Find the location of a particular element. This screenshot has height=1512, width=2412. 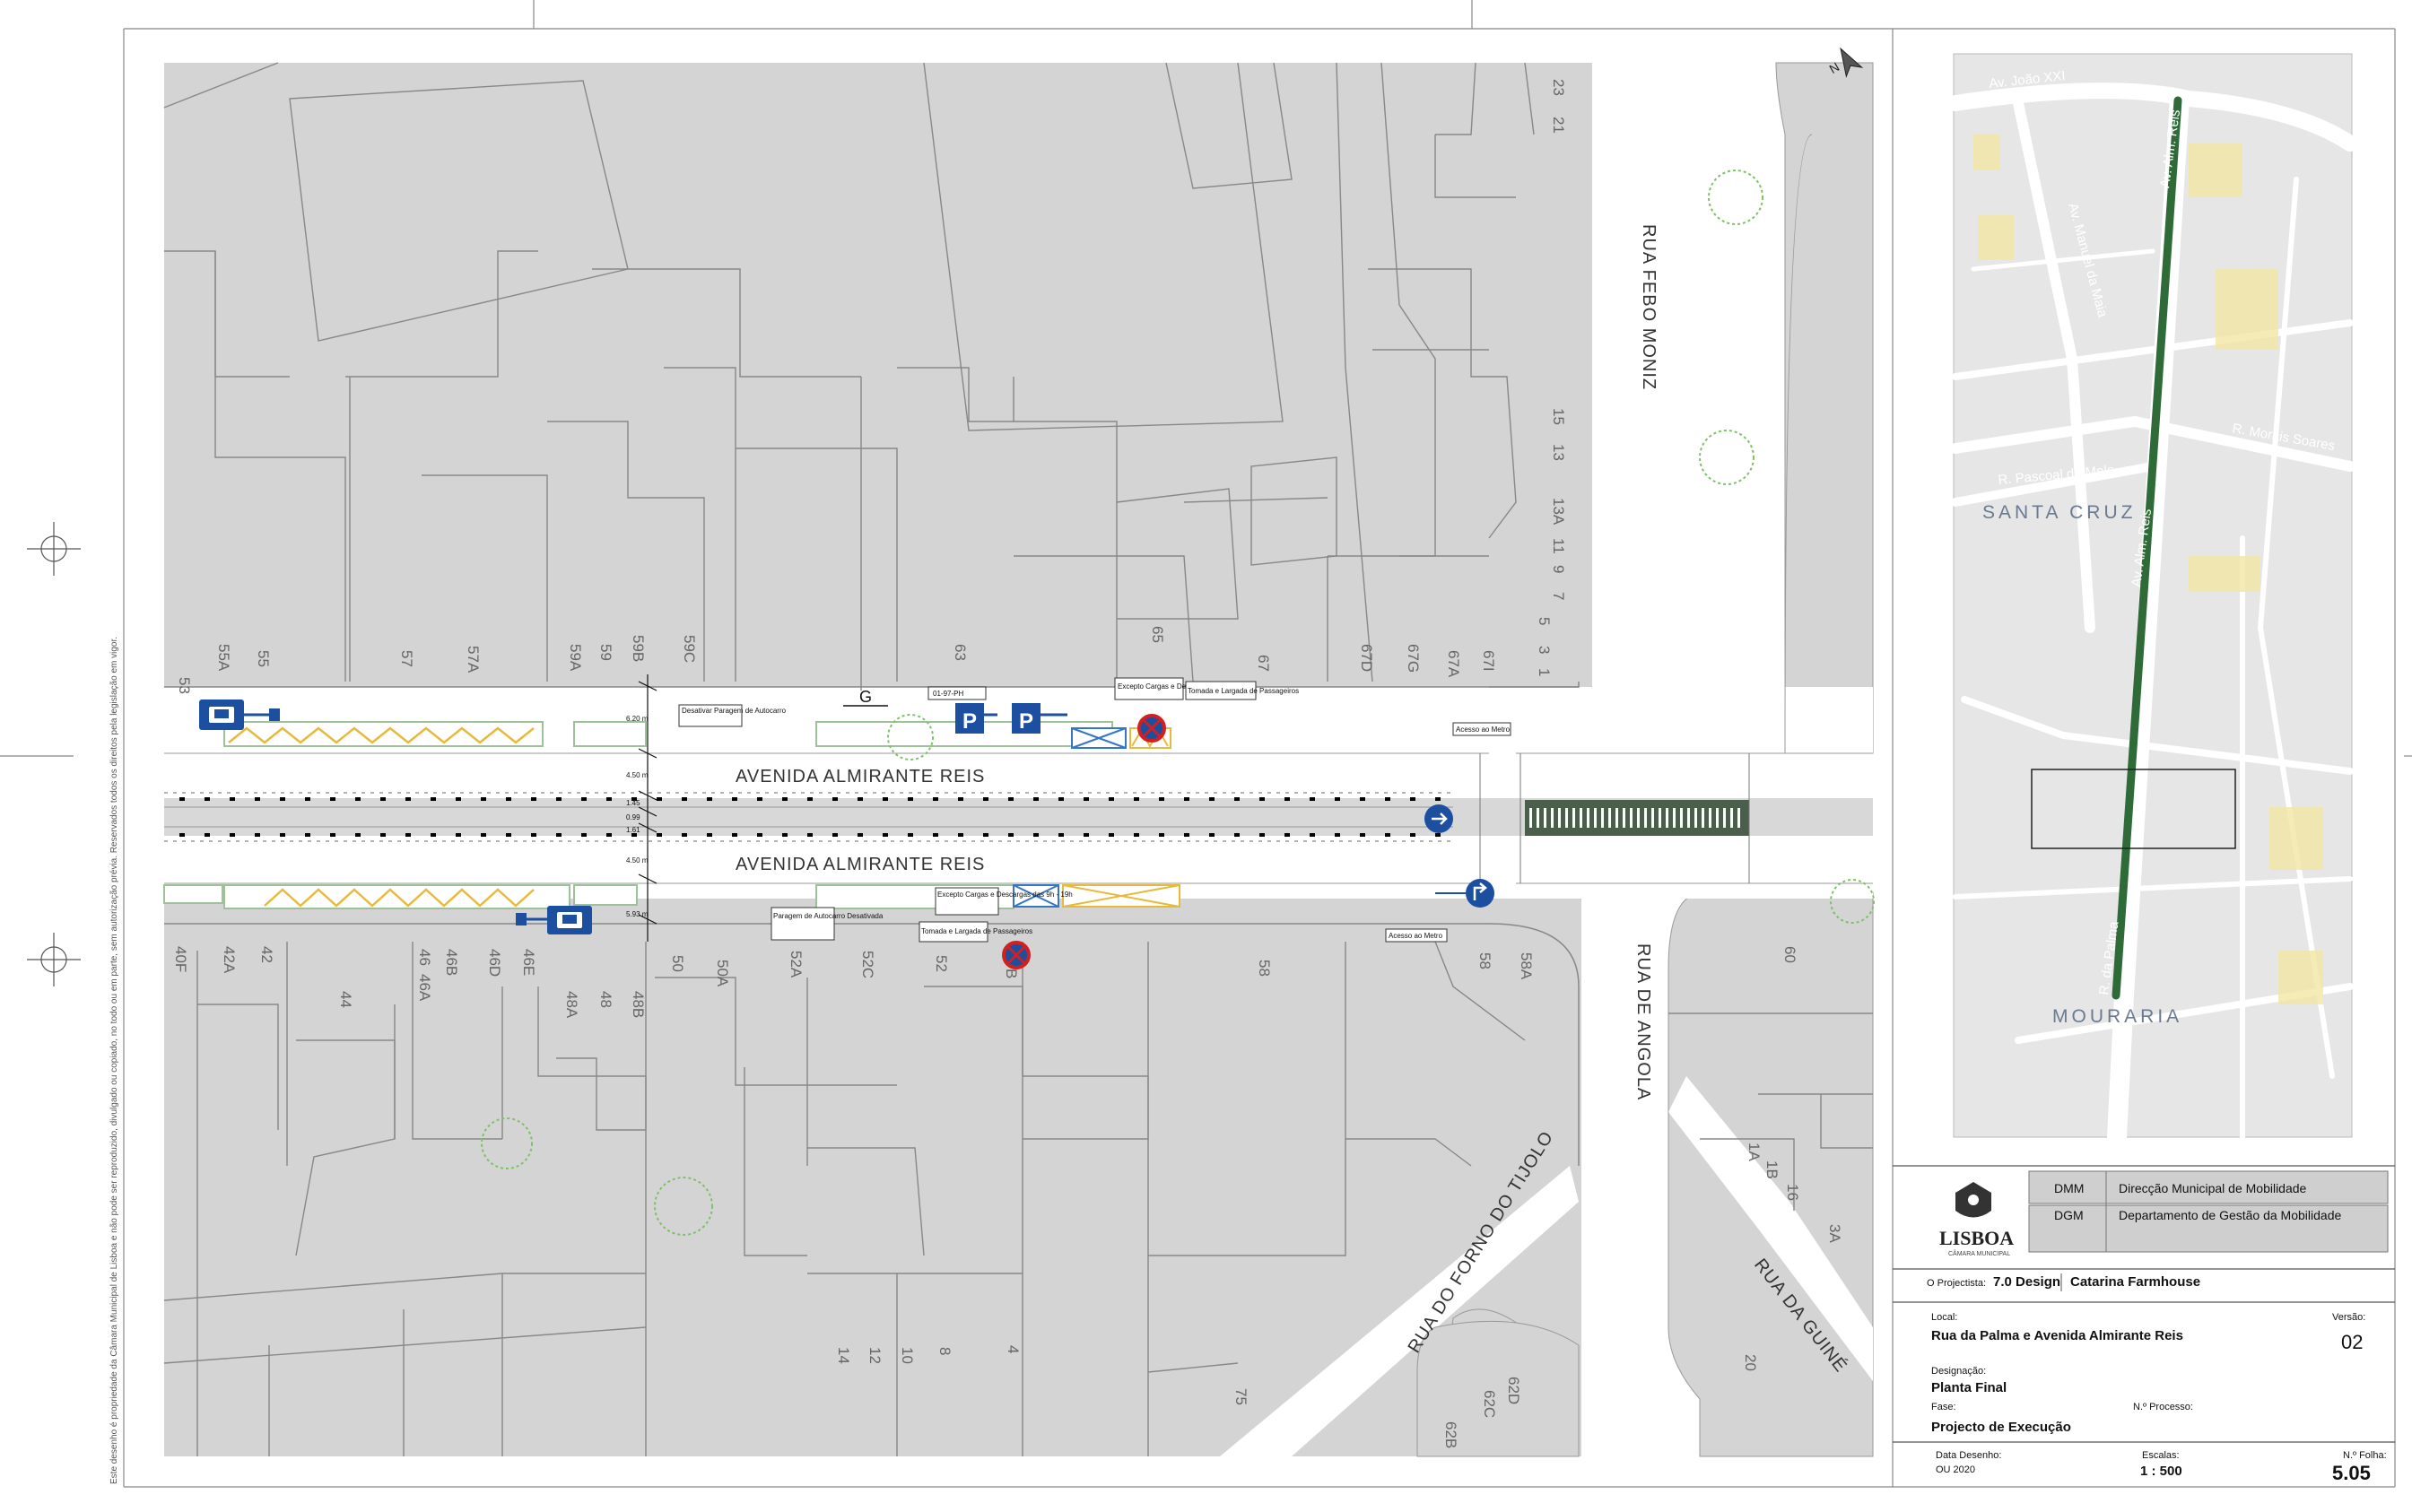

house-number: 13 is located at coordinates (1558, 452).